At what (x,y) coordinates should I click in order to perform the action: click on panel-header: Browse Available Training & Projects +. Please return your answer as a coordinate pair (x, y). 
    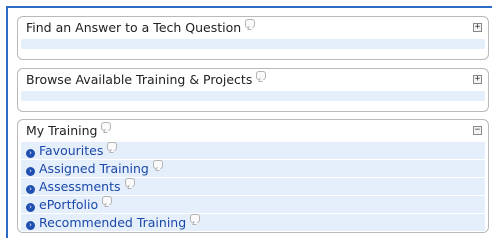
    Looking at the image, I should click on (253, 80).